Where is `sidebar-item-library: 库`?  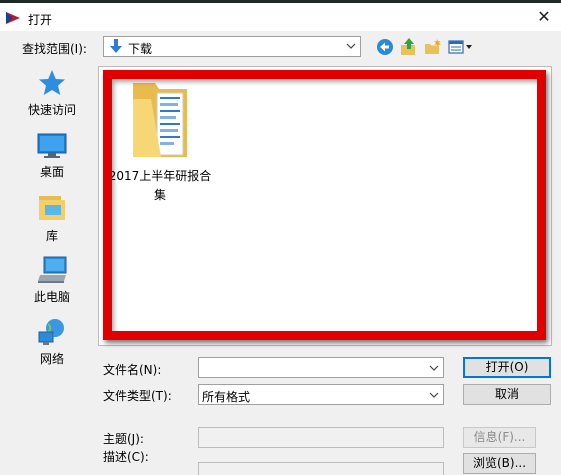
sidebar-item-library: 库 is located at coordinates (52, 219).